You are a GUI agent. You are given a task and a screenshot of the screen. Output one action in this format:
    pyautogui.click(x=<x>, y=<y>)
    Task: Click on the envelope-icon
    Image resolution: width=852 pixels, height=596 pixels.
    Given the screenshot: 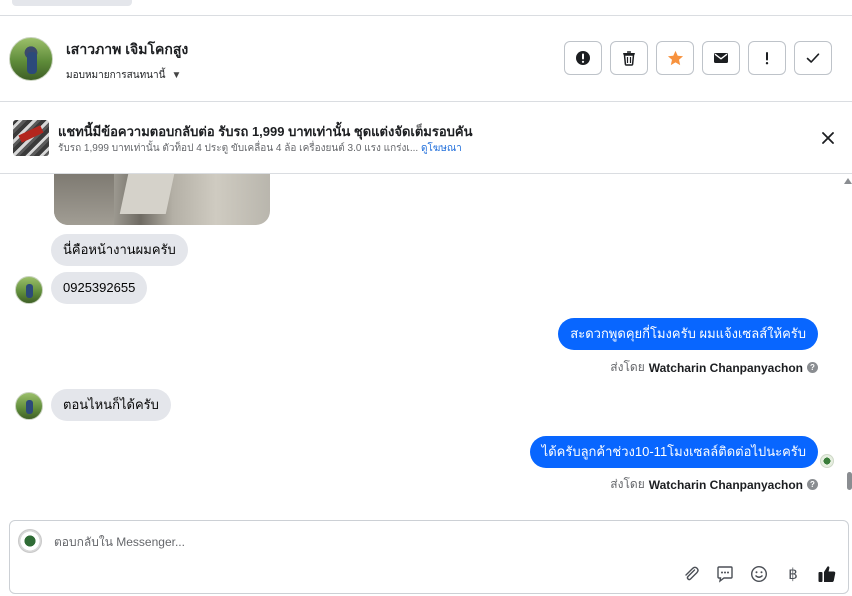 What is the action you would take?
    pyautogui.click(x=721, y=58)
    